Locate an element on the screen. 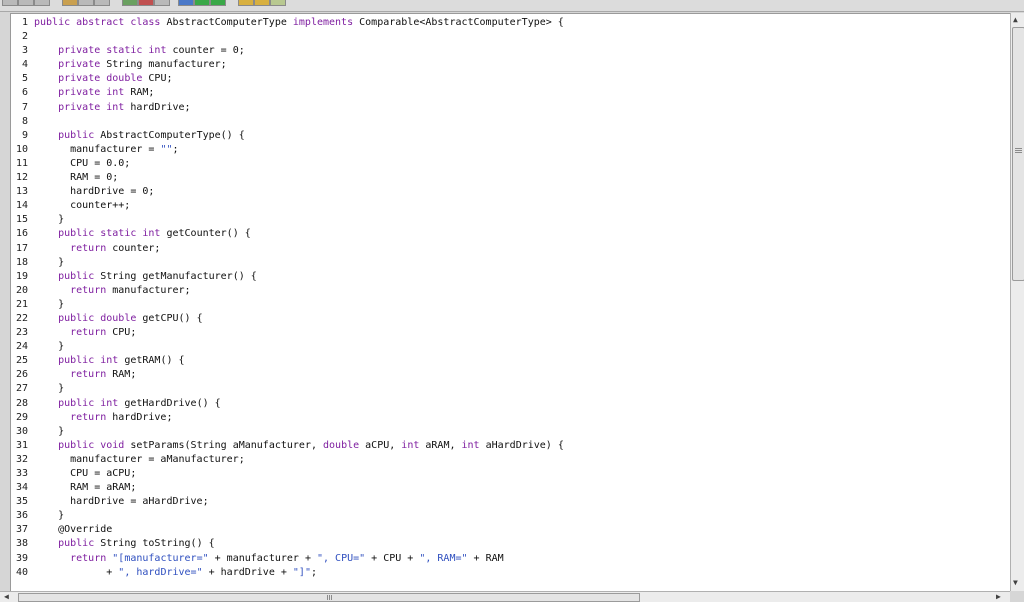 This screenshot has width=1024, height=602. code-line: 15 } is located at coordinates (37, 220).